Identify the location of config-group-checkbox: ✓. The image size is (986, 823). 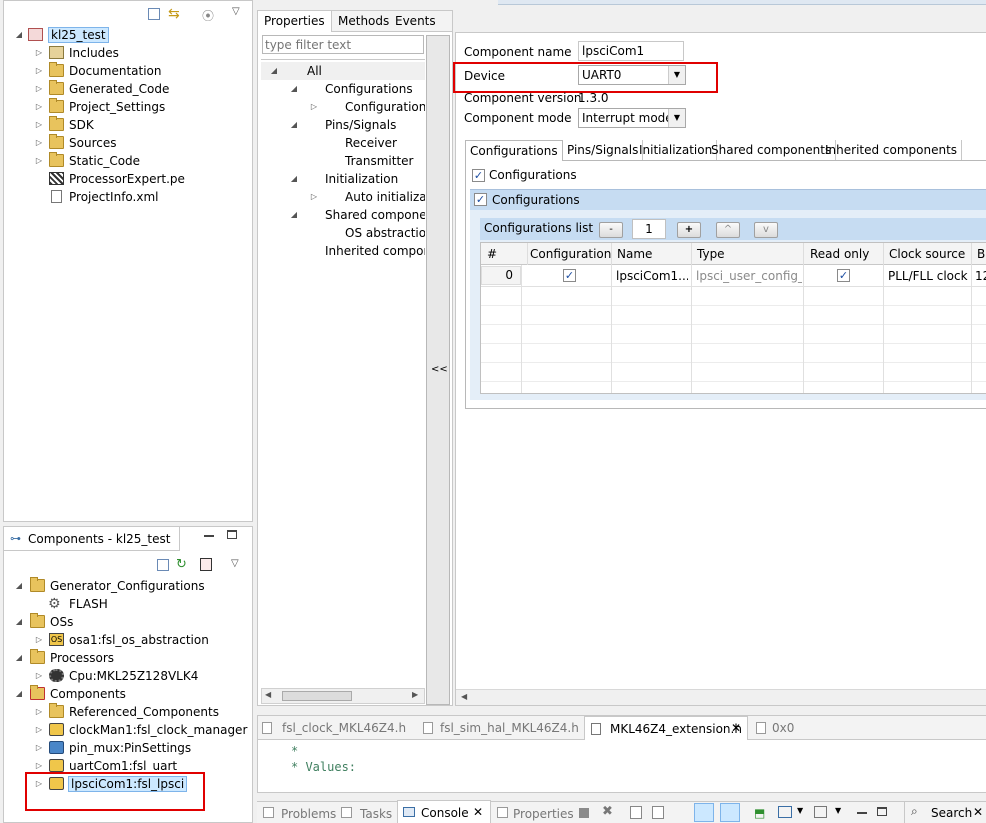
(480, 199).